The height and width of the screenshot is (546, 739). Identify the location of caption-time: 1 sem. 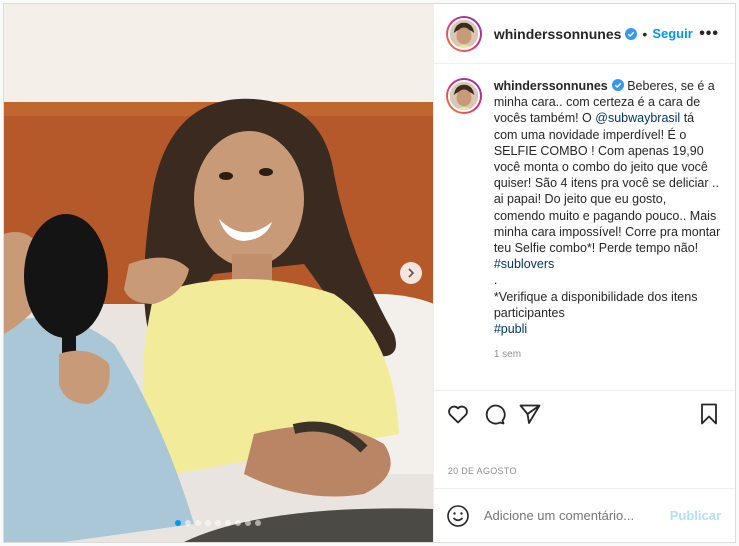
(607, 354).